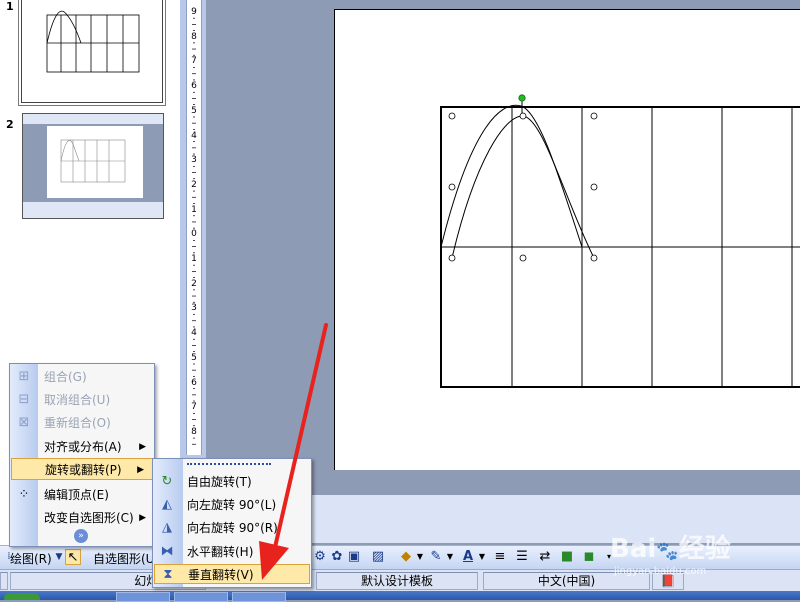 This screenshot has height=602, width=800. Describe the element at coordinates (400, 596) in the screenshot. I see `taskbar` at that location.